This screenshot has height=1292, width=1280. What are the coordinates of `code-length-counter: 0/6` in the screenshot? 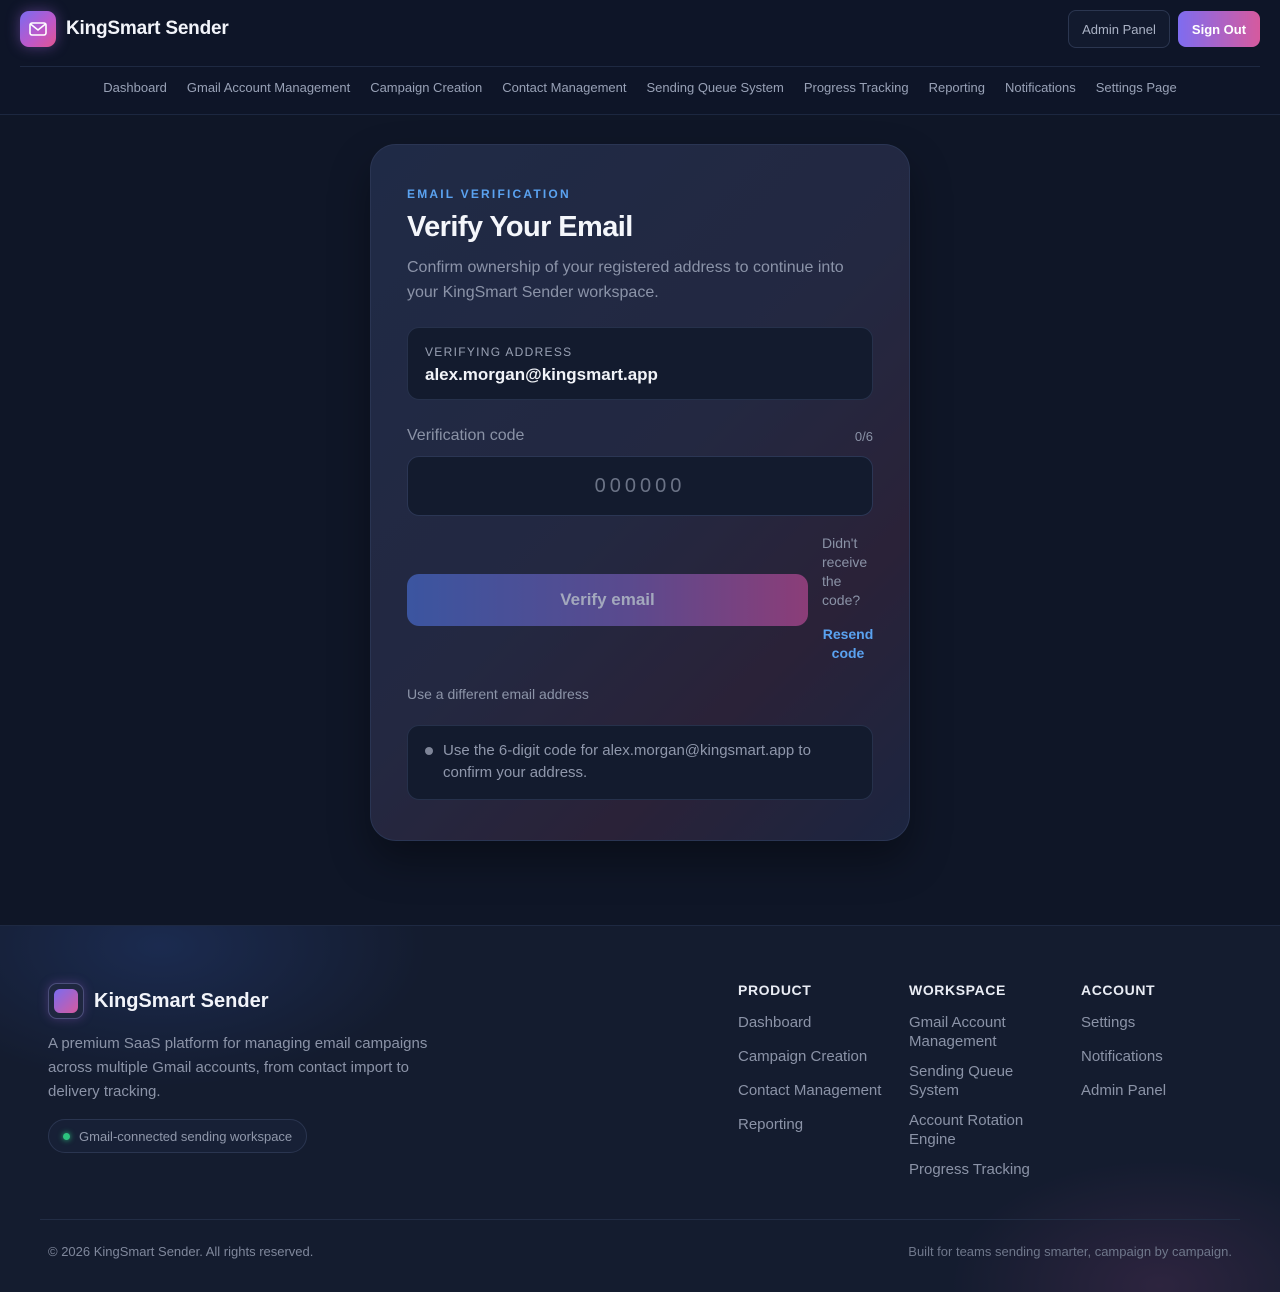 It's located at (863, 436).